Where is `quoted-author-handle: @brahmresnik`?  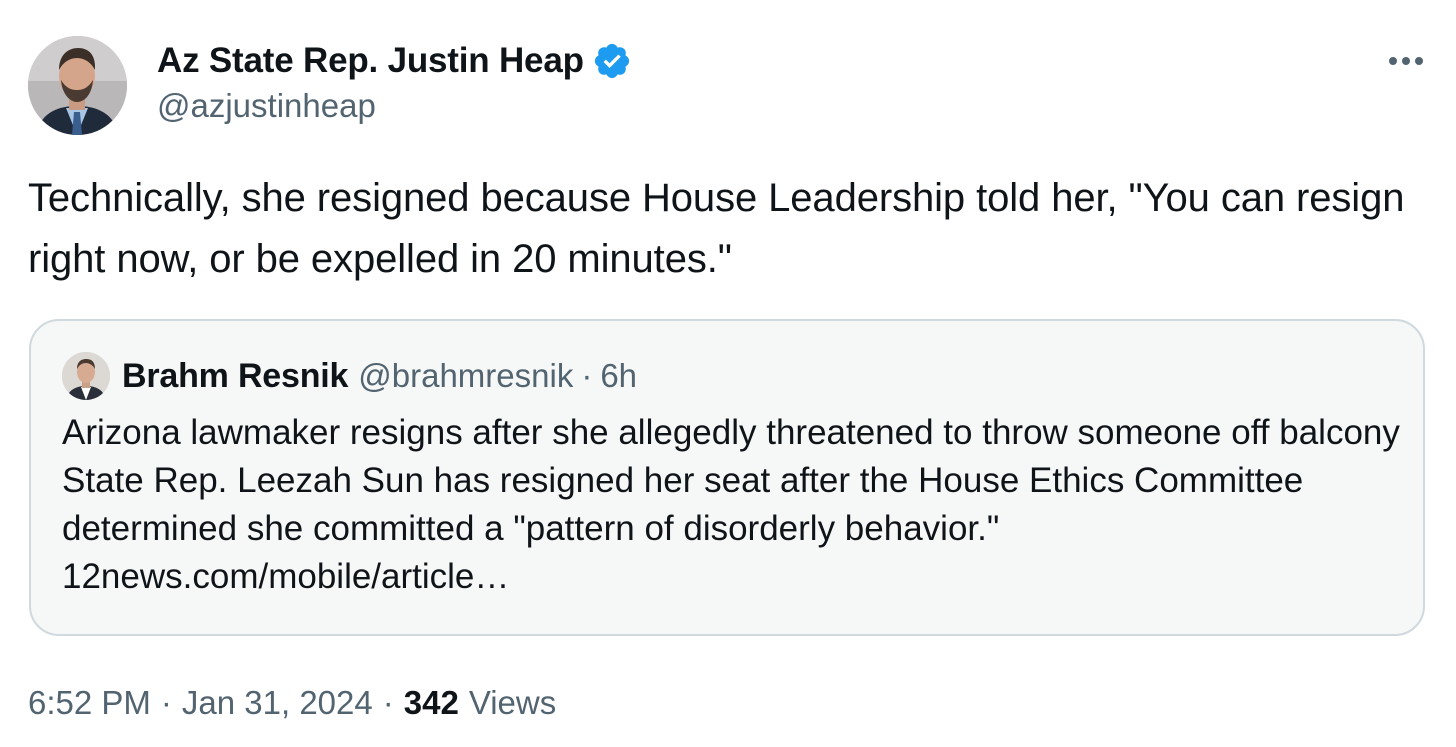 quoted-author-handle: @brahmresnik is located at coordinates (465, 376).